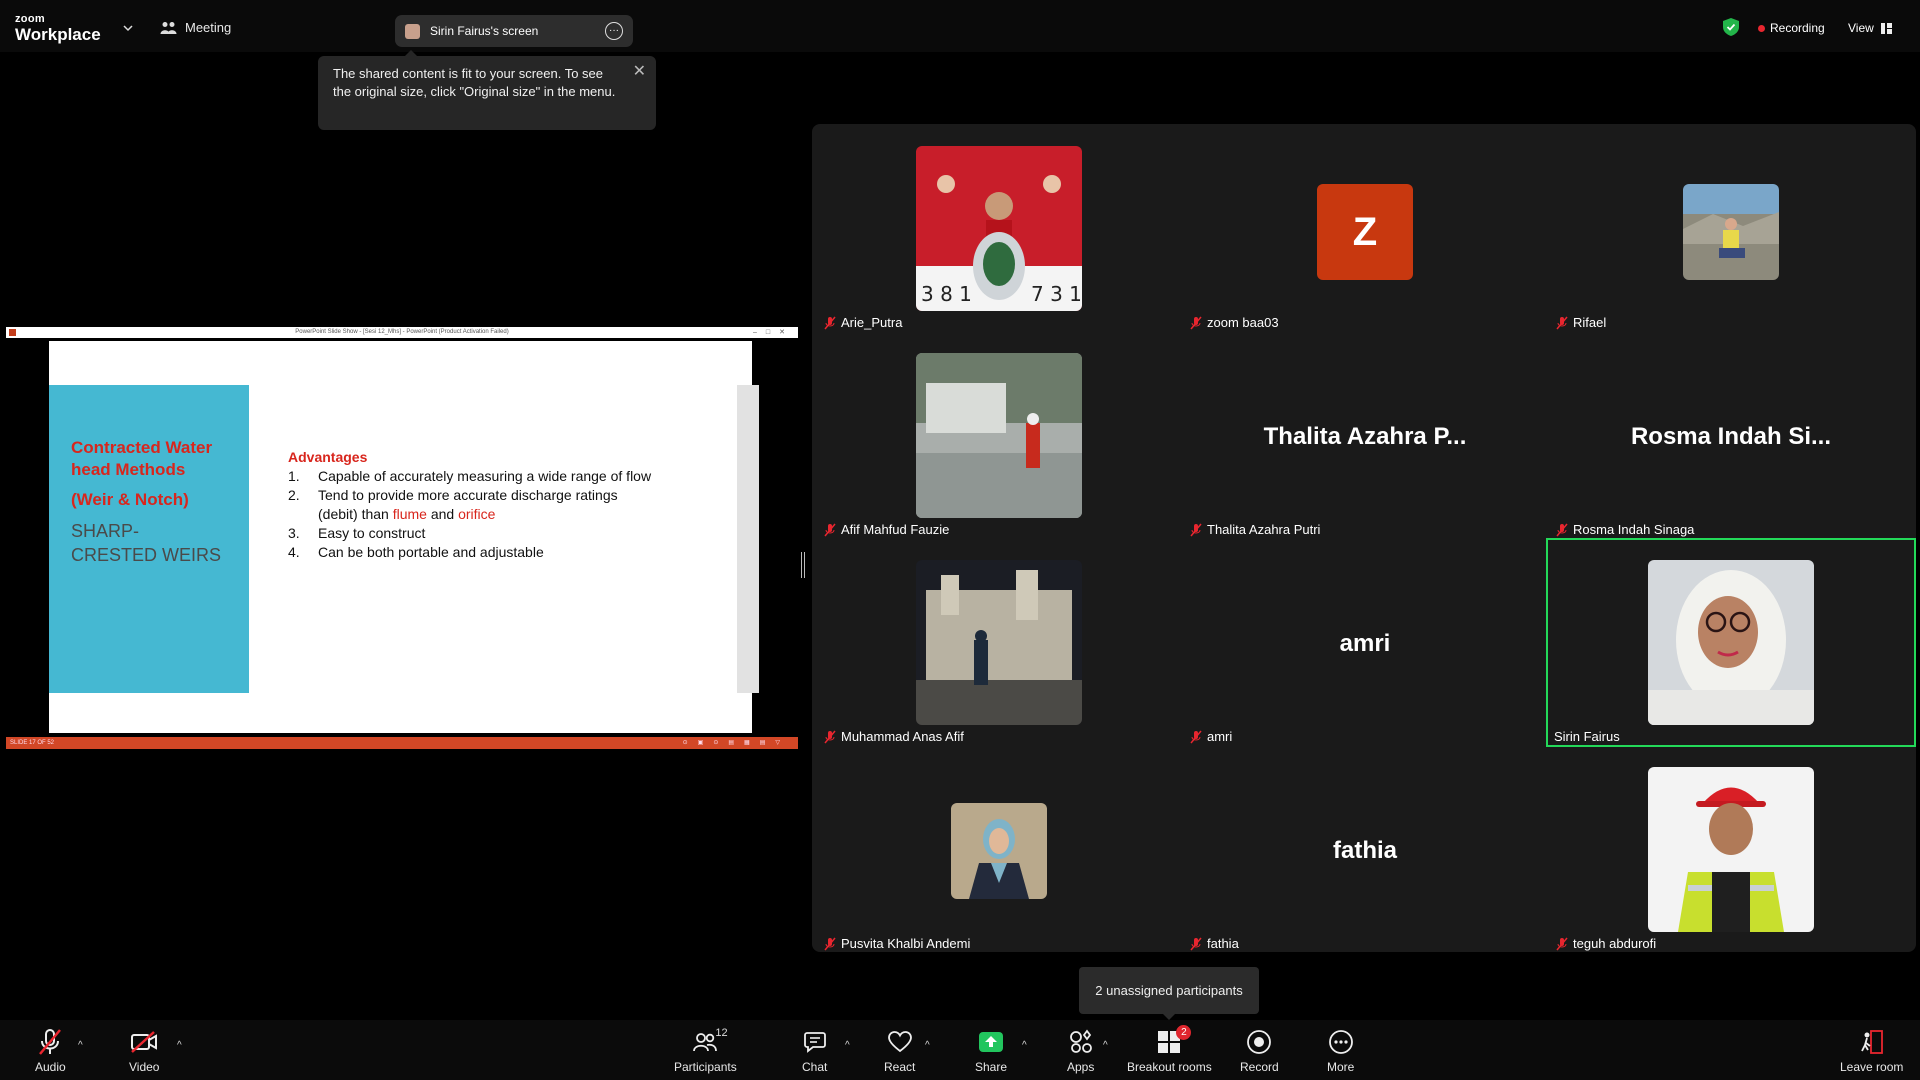  What do you see at coordinates (1365, 851) in the screenshot?
I see `participant-tile: fathia fathia` at bounding box center [1365, 851].